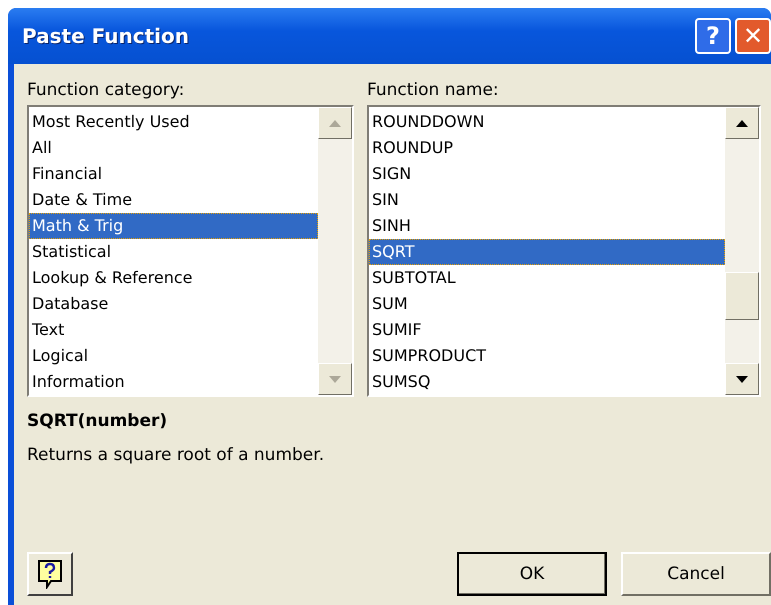  What do you see at coordinates (696, 574) in the screenshot?
I see `dialog-button: Cancel` at bounding box center [696, 574].